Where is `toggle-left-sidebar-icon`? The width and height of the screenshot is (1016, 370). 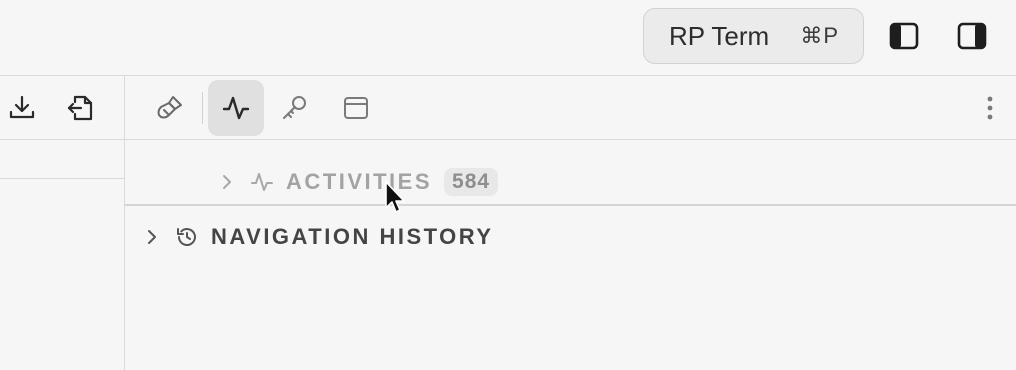
toggle-left-sidebar-icon is located at coordinates (904, 36).